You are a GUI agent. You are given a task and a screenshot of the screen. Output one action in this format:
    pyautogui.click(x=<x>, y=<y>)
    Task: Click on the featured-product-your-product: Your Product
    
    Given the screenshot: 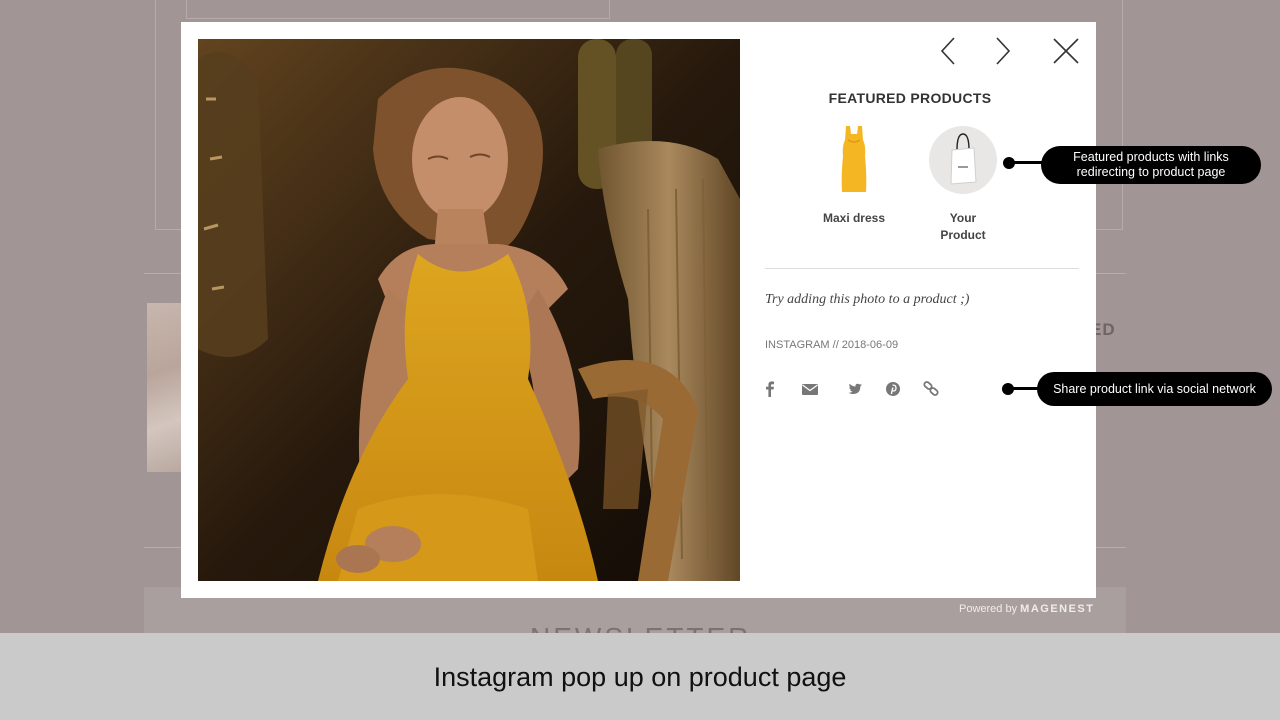 What is the action you would take?
    pyautogui.click(x=963, y=185)
    